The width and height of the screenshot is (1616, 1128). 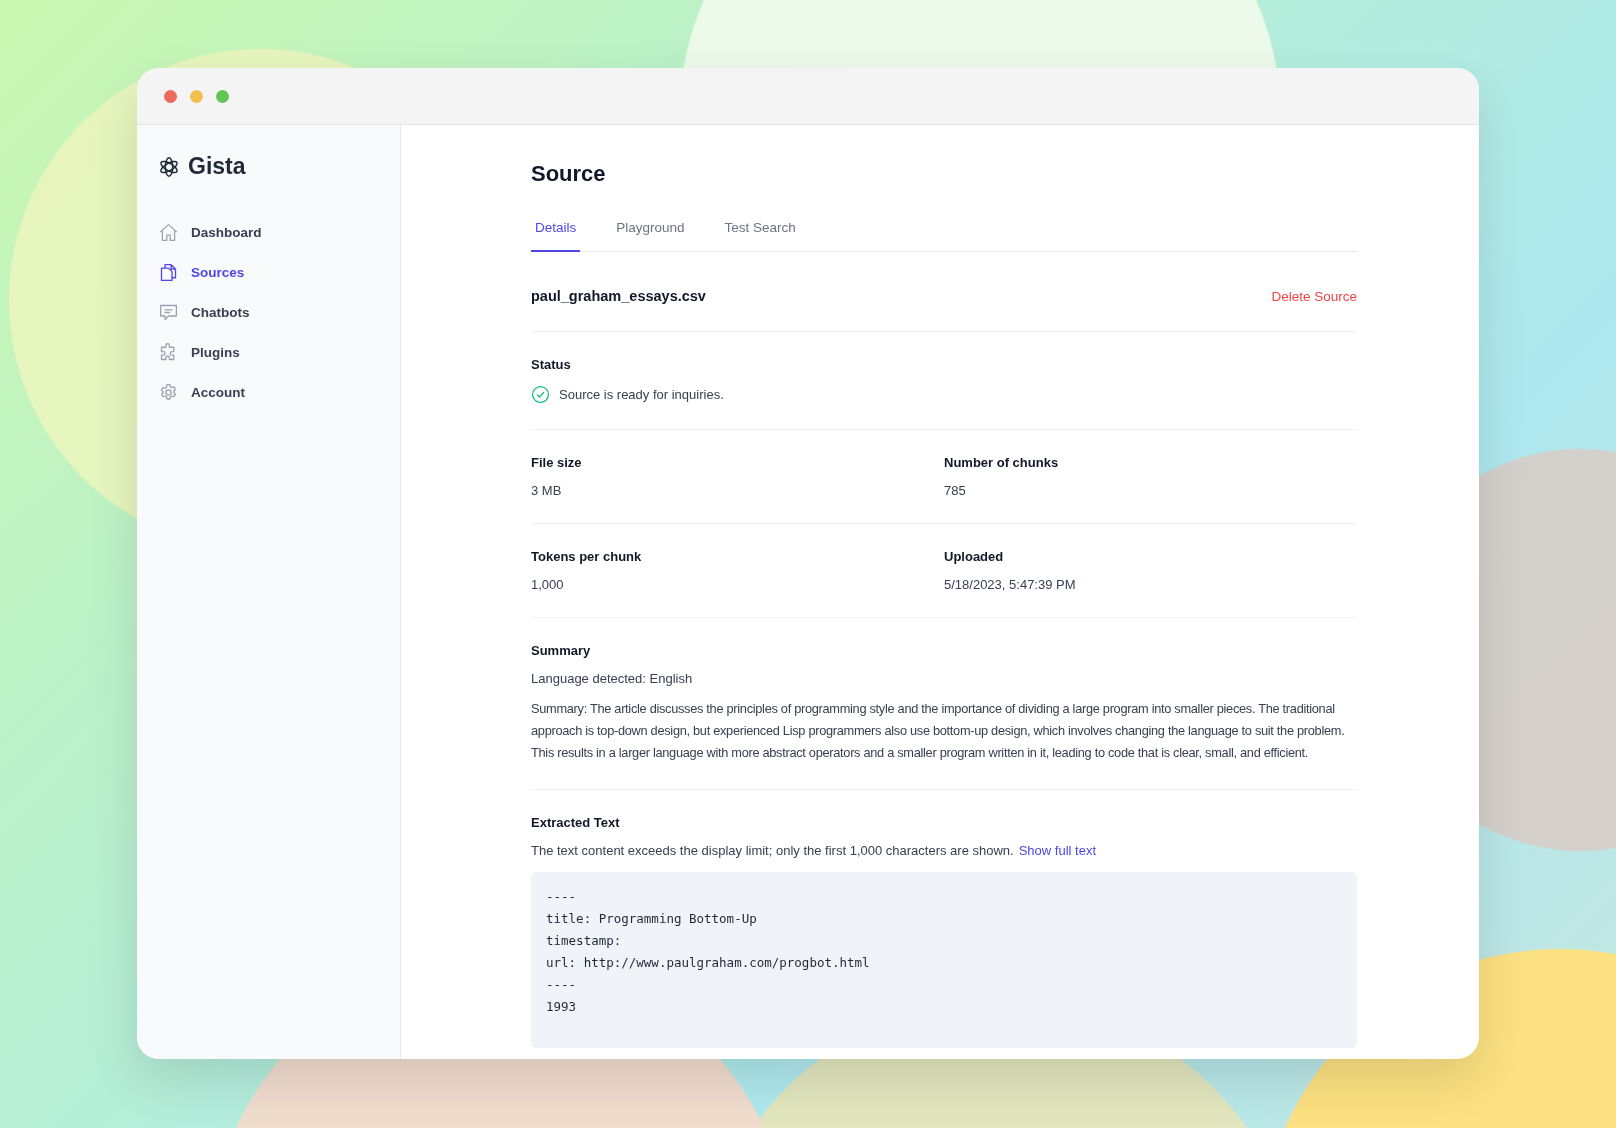 I want to click on field-label: Uploaded, so click(x=974, y=556).